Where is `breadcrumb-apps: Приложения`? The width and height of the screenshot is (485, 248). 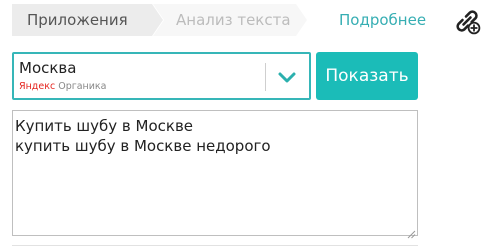
breadcrumb-apps: Приложения is located at coordinates (77, 20).